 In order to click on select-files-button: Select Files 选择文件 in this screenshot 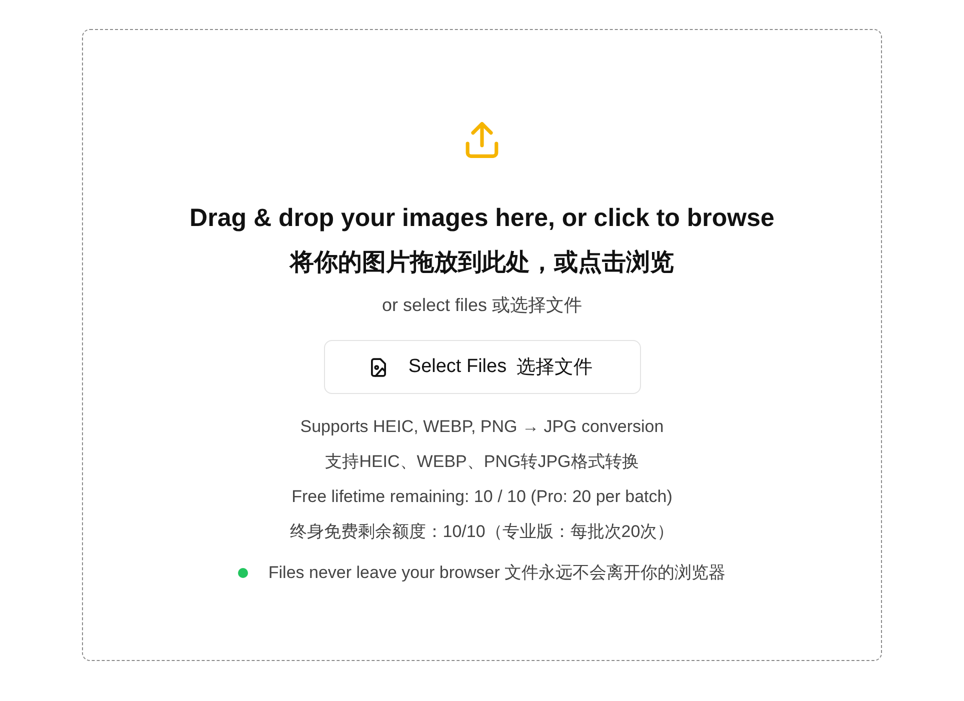, I will do `click(482, 367)`.